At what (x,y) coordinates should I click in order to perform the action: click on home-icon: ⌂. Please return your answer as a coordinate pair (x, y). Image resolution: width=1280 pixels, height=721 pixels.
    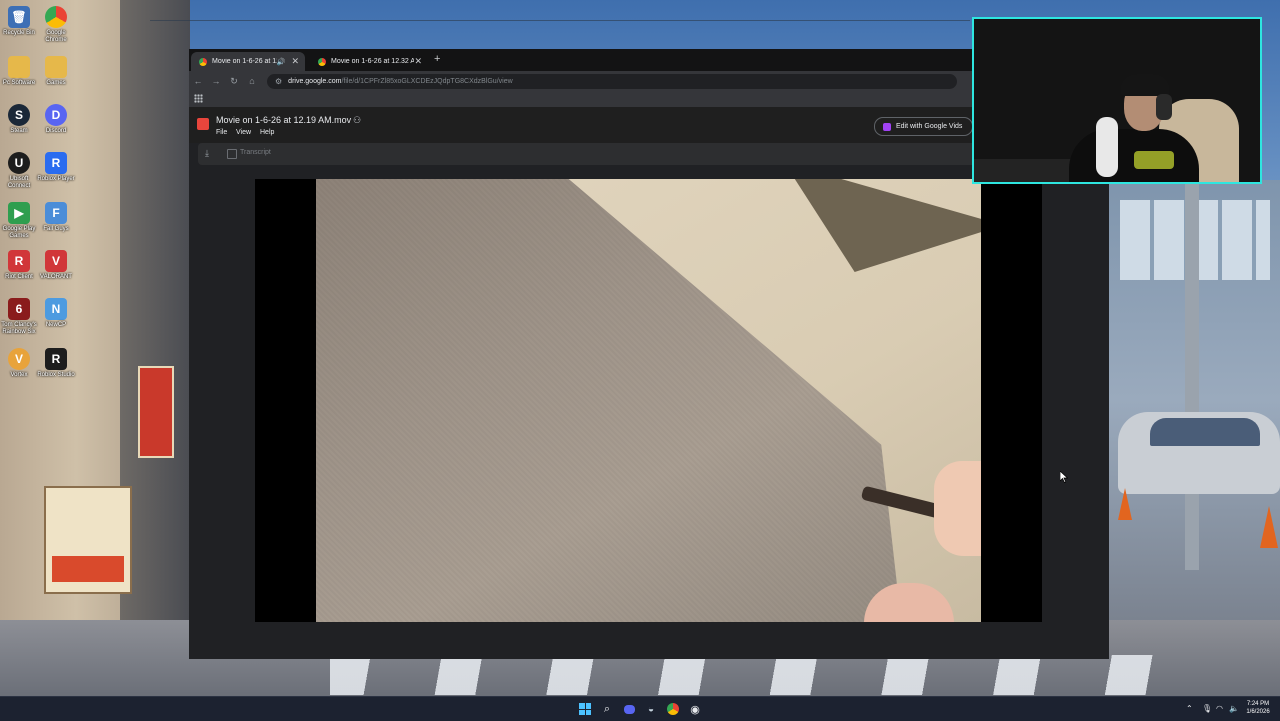
    Looking at the image, I should click on (252, 81).